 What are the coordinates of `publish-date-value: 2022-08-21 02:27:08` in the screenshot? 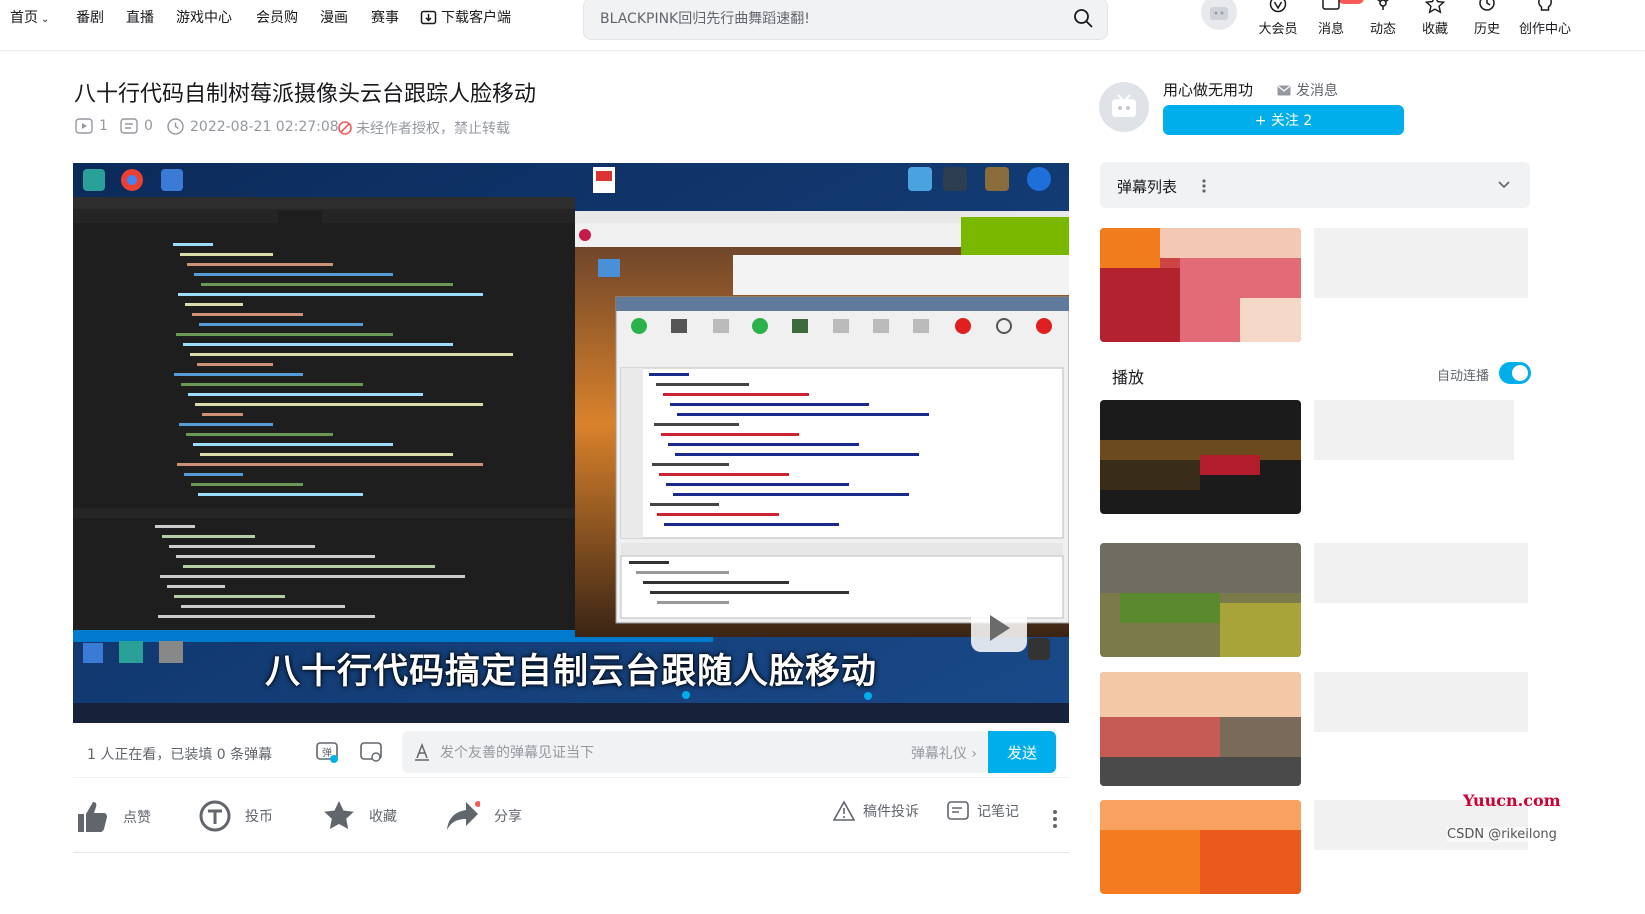 It's located at (264, 126).